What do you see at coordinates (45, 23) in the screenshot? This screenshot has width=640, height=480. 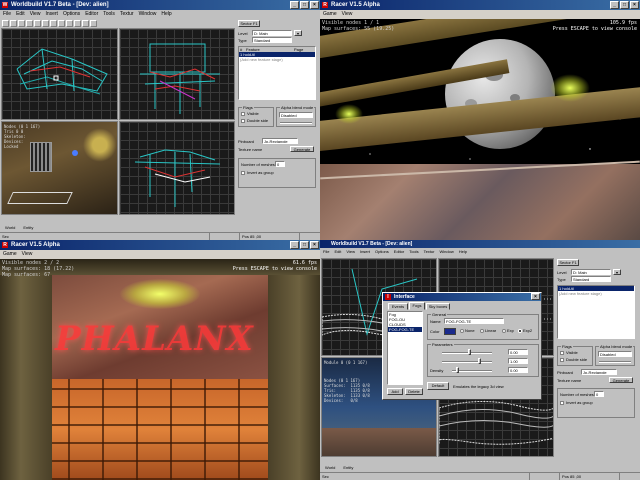 I see `tool-paste-icon` at bounding box center [45, 23].